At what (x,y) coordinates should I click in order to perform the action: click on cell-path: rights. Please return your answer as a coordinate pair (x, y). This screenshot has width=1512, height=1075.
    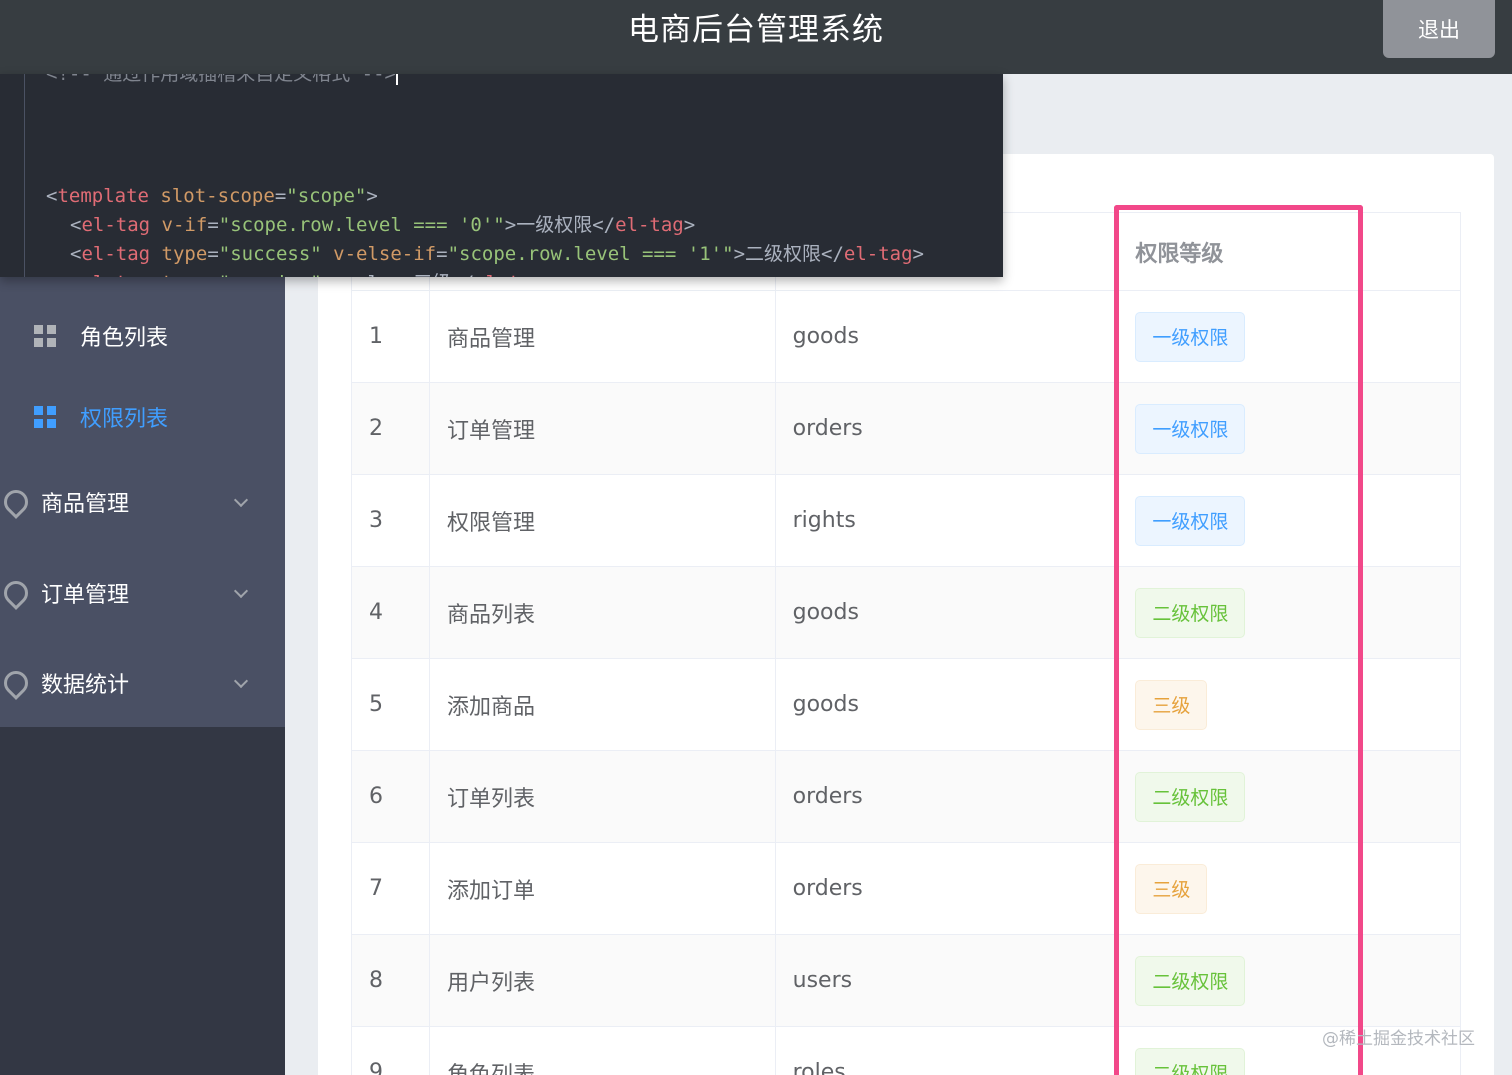
    Looking at the image, I should click on (946, 520).